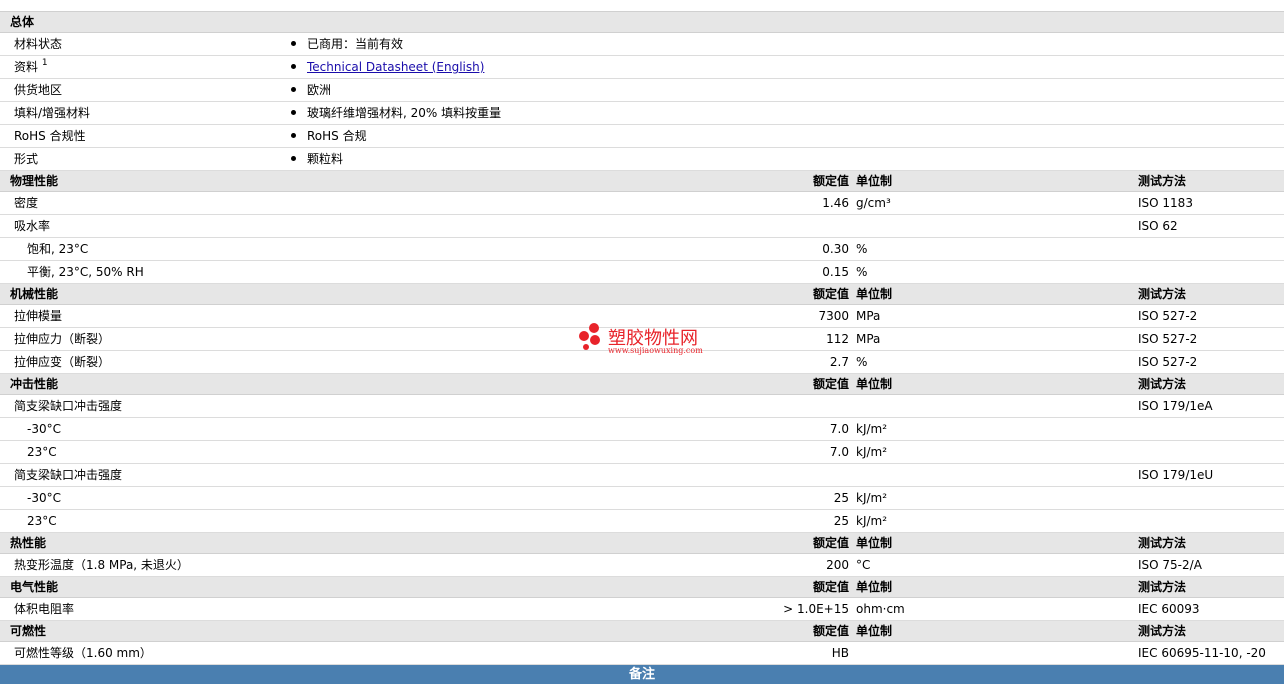 Image resolution: width=1284 pixels, height=684 pixels. Describe the element at coordinates (840, 653) in the screenshot. I see `property-value: HB` at that location.